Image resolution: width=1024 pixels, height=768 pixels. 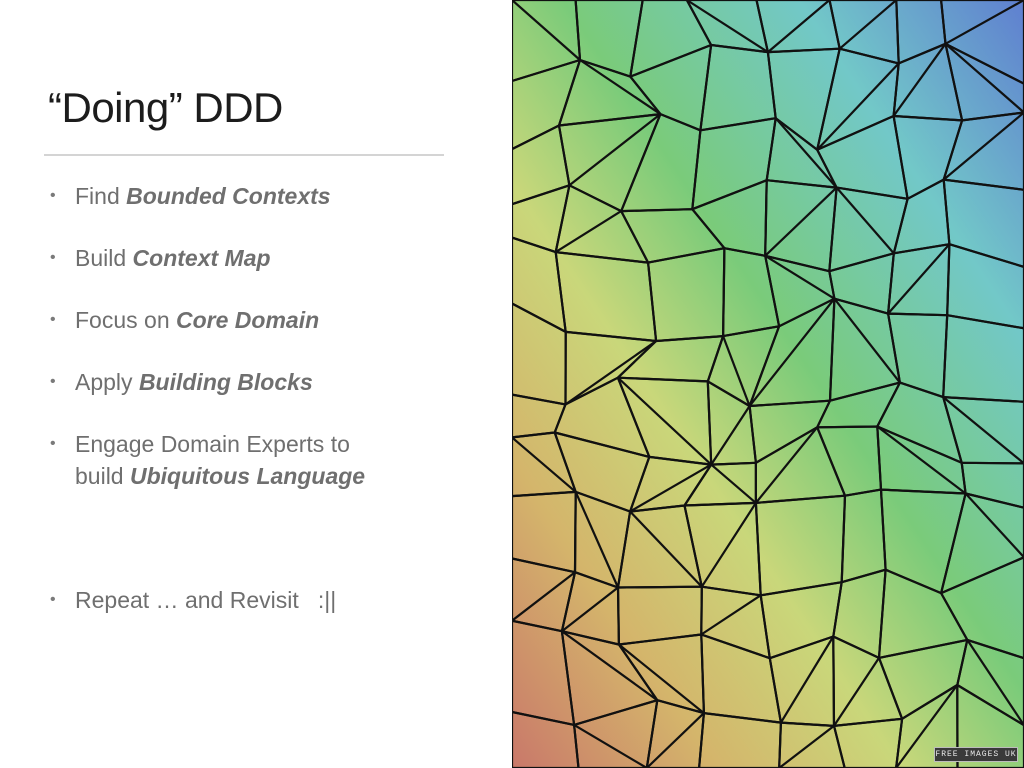 I want to click on watermark-badge: FREE IMAGES UK, so click(x=976, y=754).